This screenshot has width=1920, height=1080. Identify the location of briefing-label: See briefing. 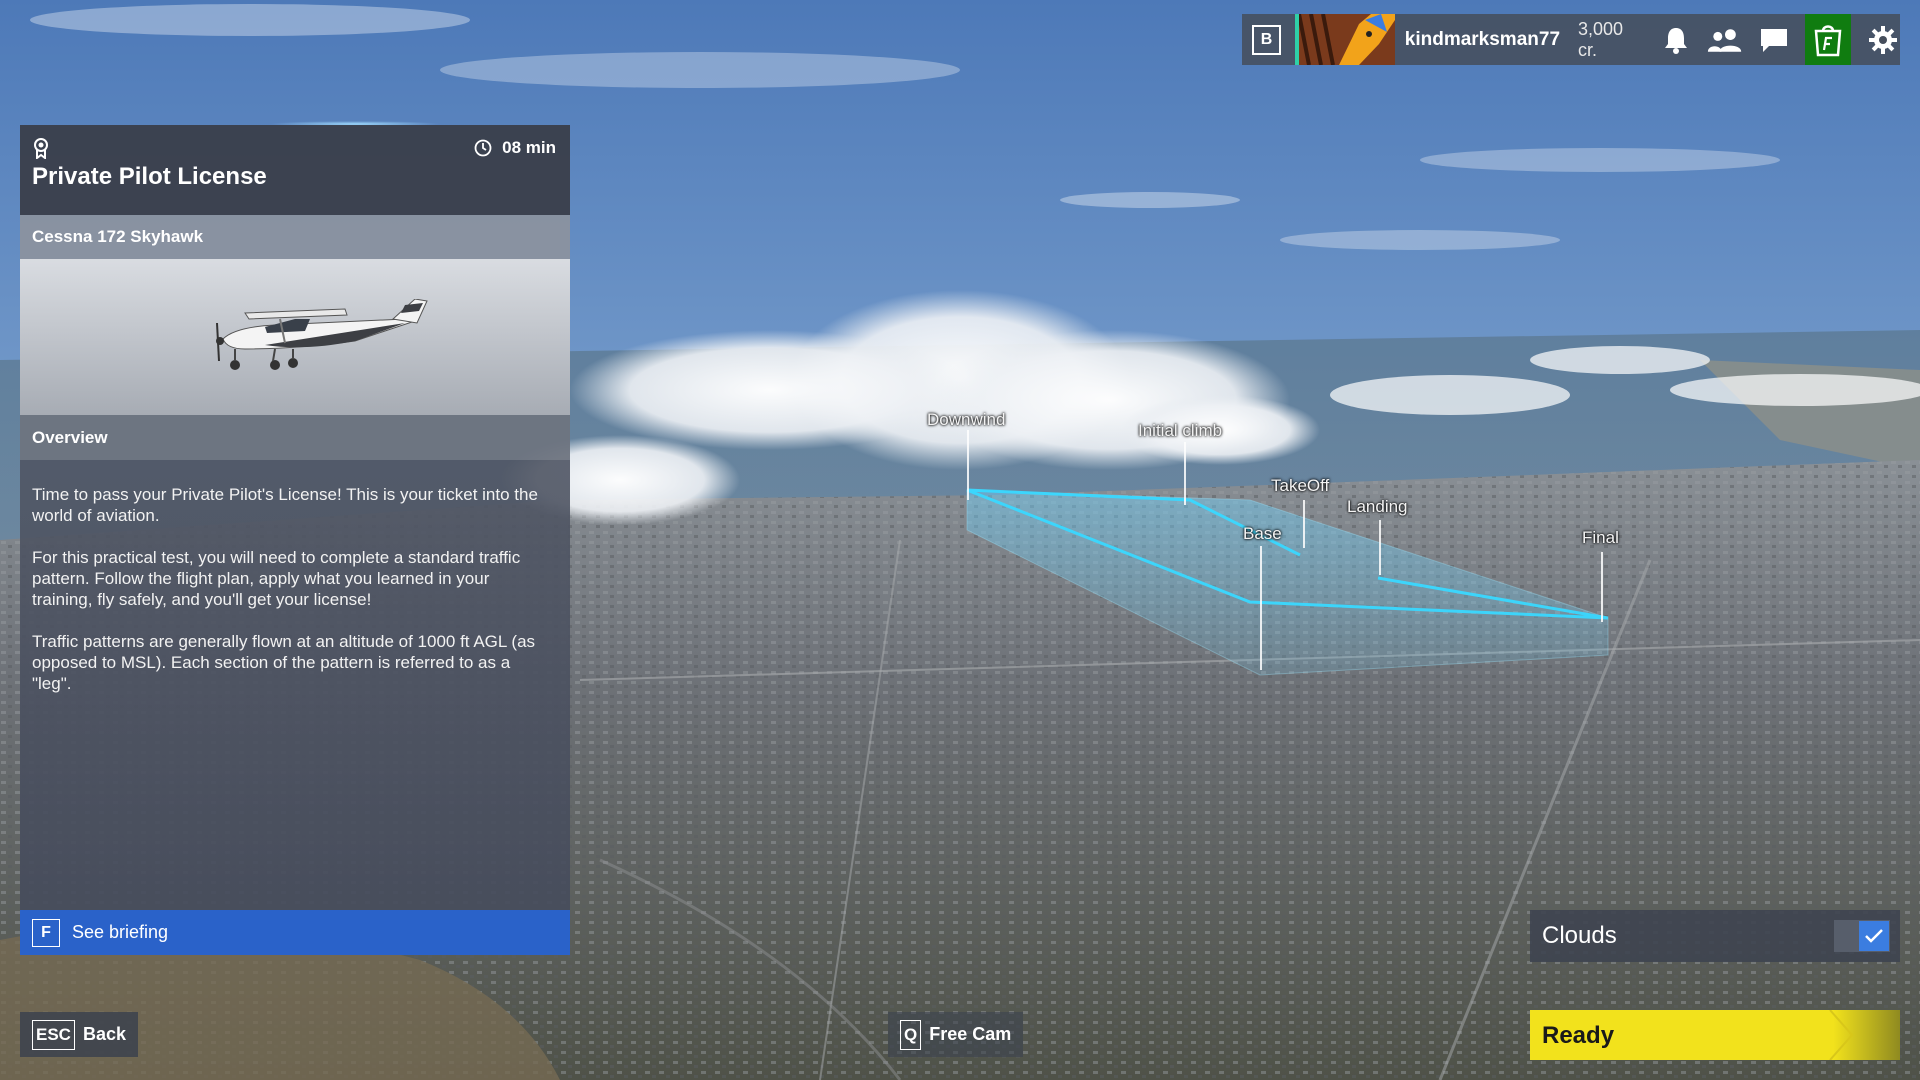
(120, 932).